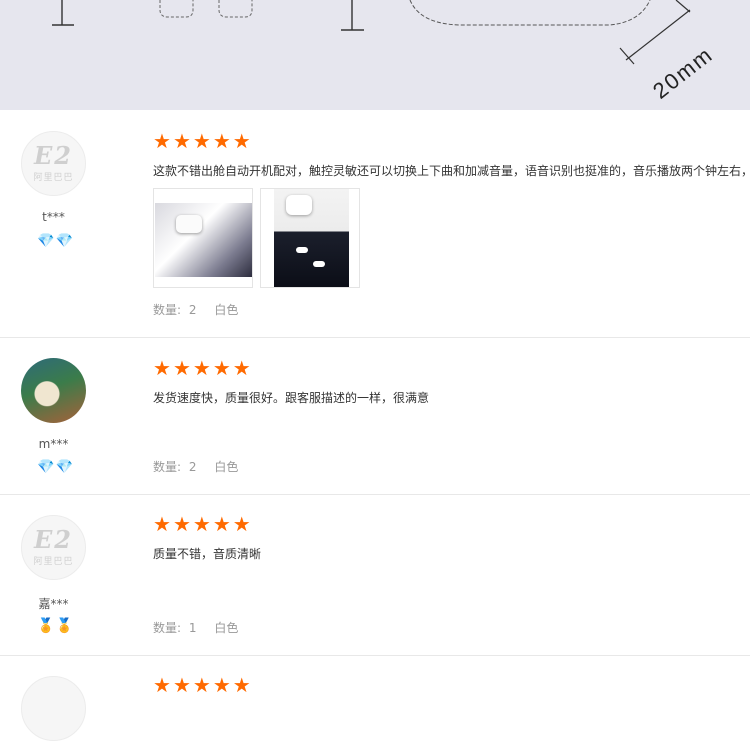 The image size is (750, 741). I want to click on buyer-level-badges: 🏅 🏅, so click(55, 626).